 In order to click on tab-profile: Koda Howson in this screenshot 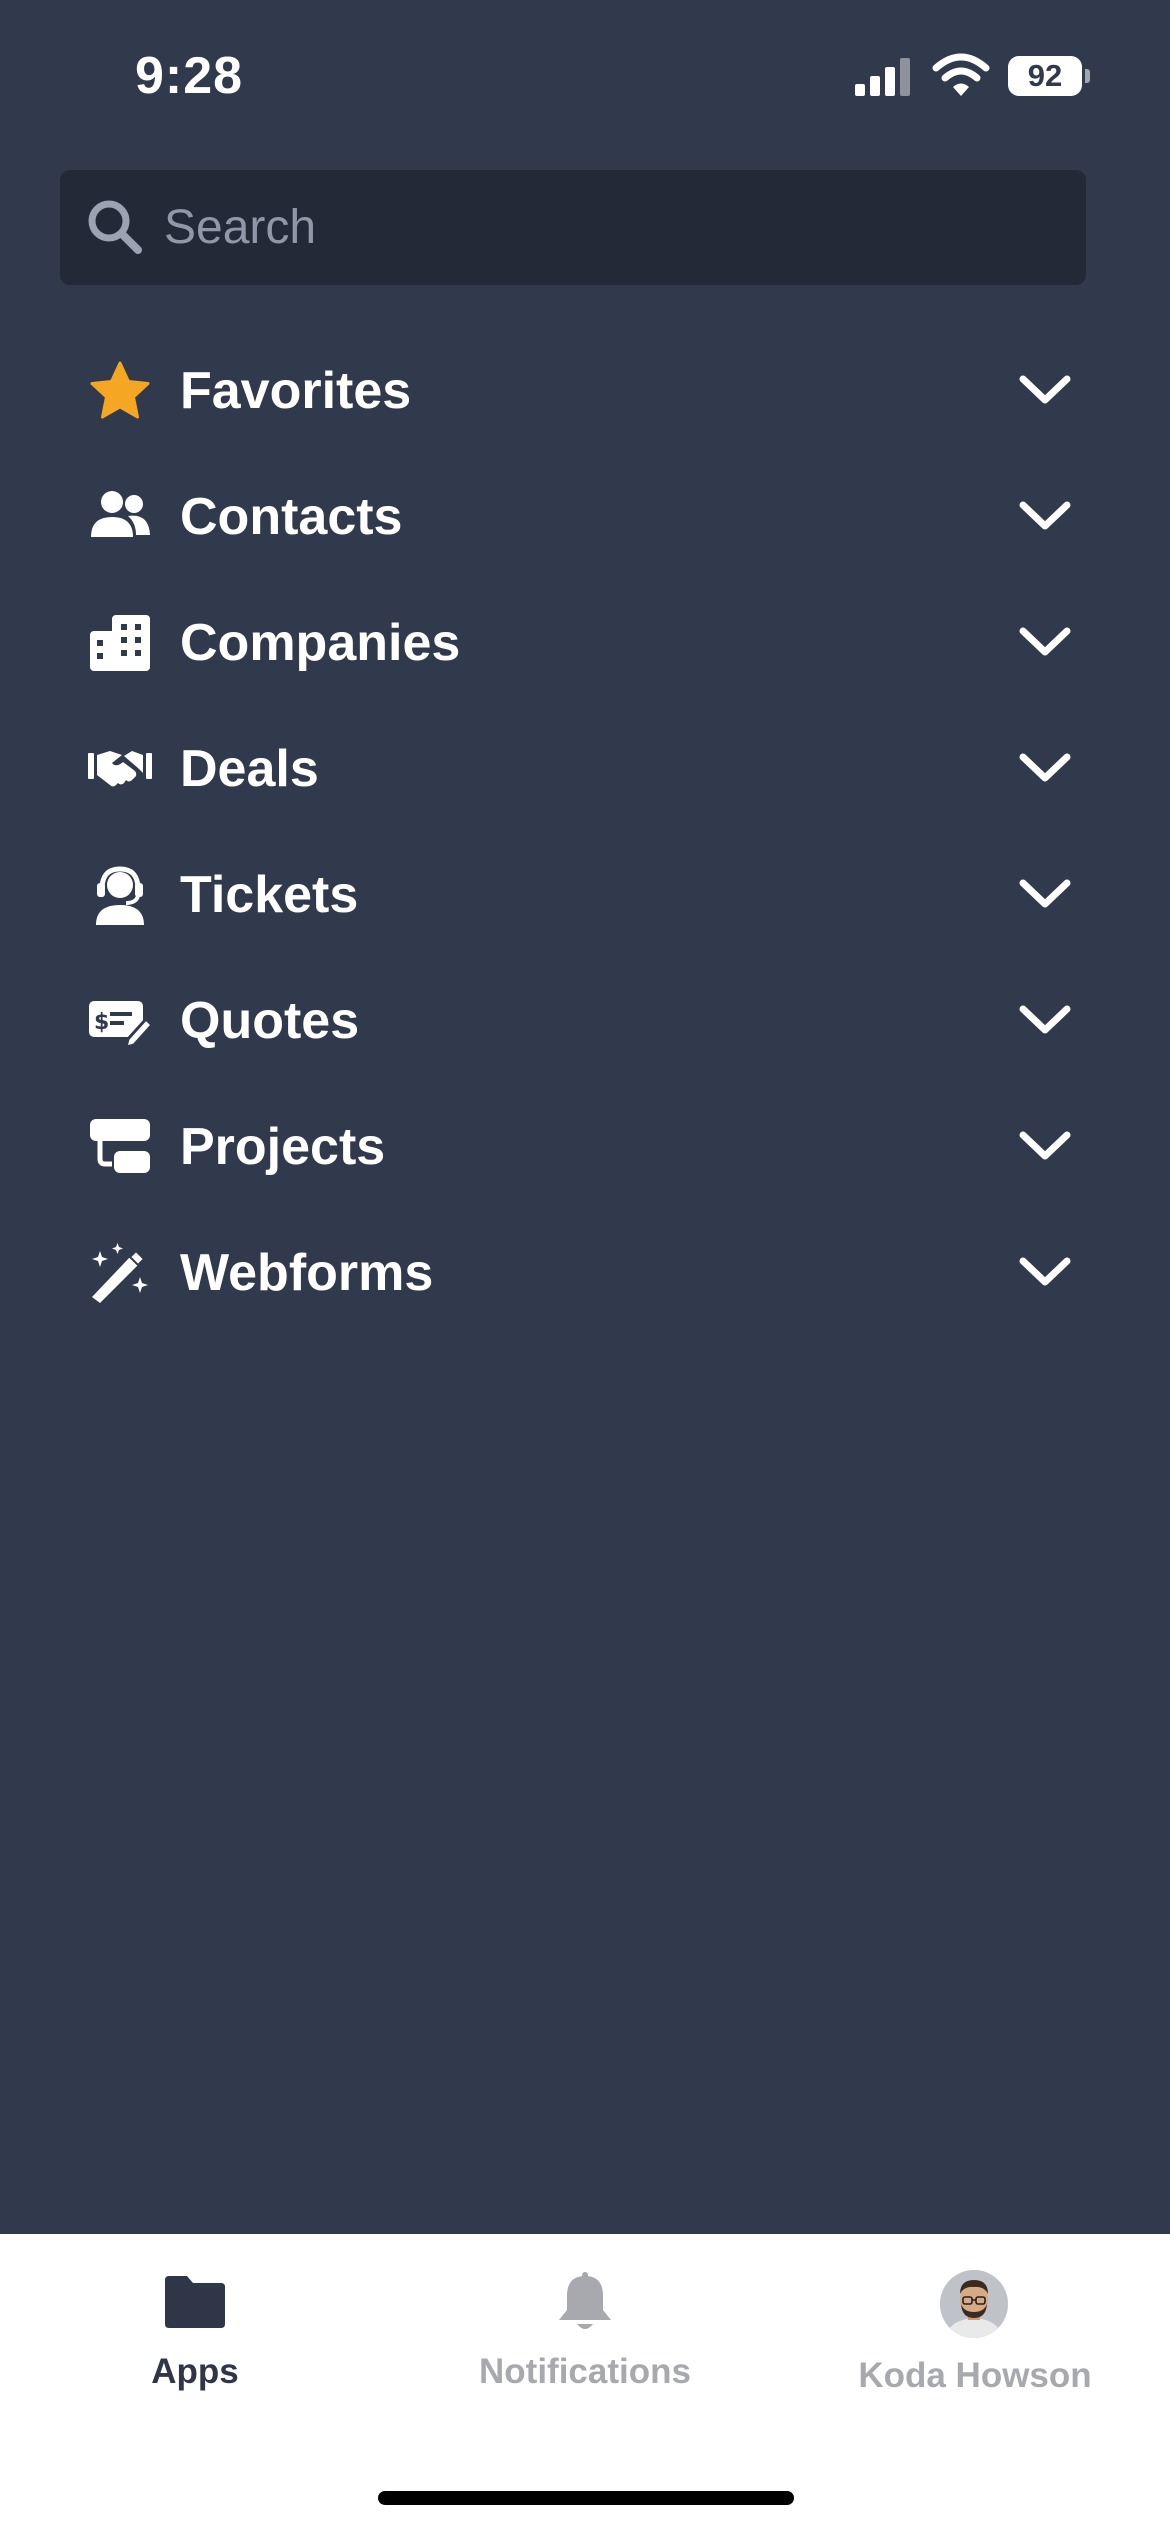, I will do `click(975, 2334)`.